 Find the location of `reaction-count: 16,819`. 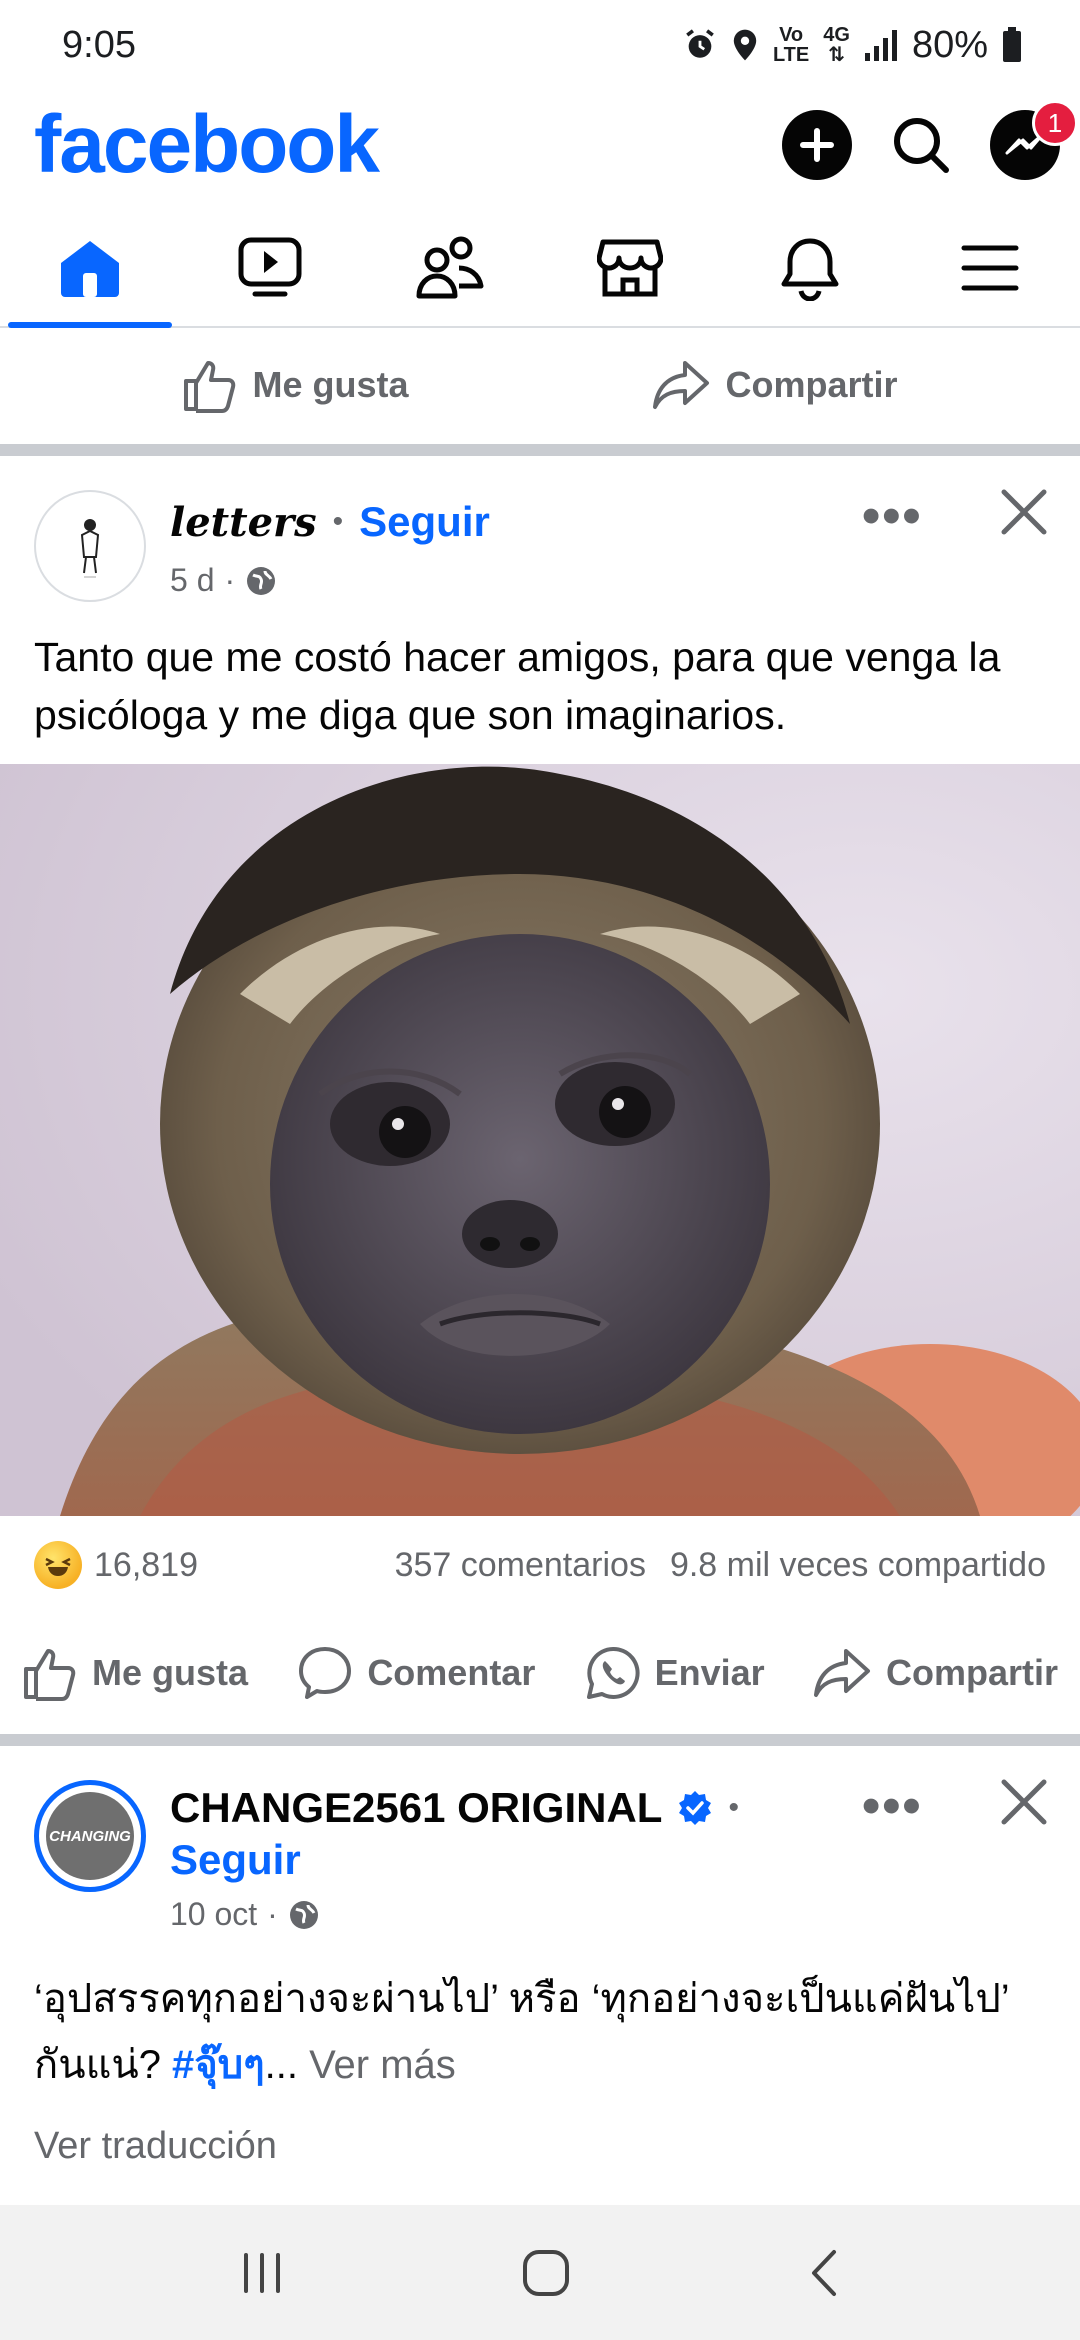

reaction-count: 16,819 is located at coordinates (146, 1564).